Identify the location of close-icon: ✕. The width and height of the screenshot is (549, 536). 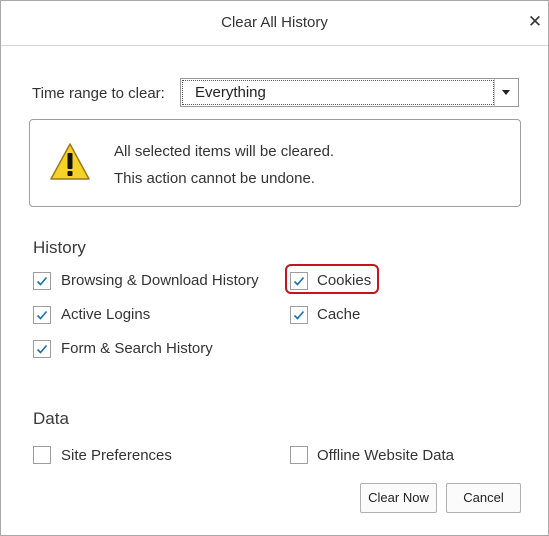
(535, 22).